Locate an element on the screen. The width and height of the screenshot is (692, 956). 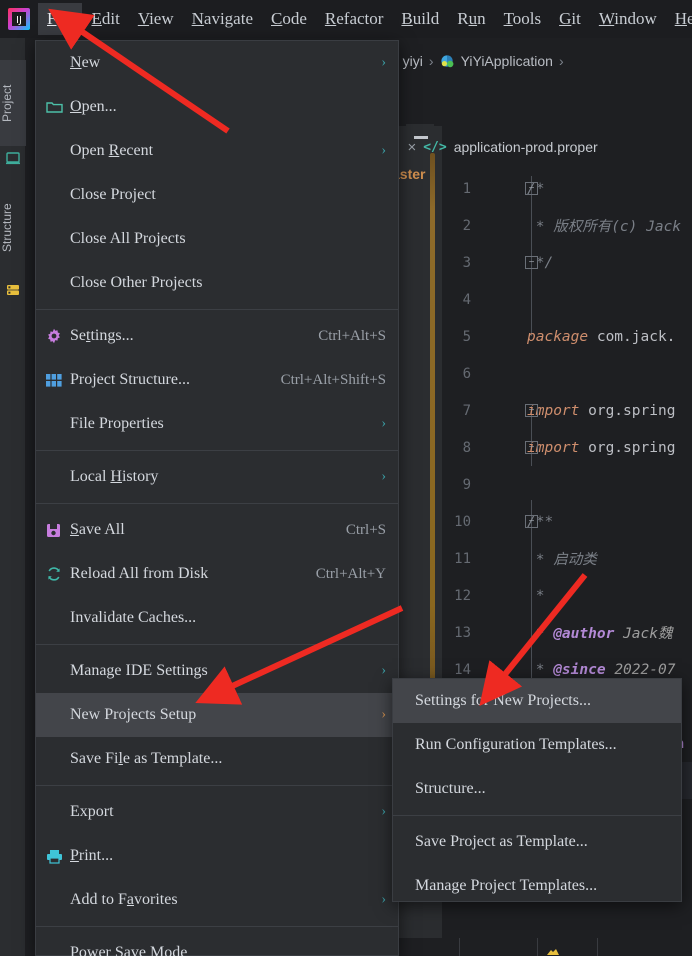
menu-item-label: Close All Projects is located at coordinates (128, 238).